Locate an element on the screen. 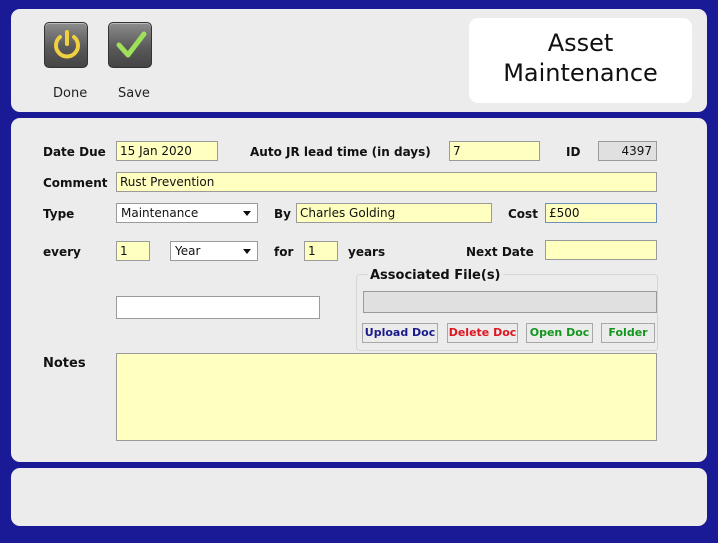  delete-doc-button: Delete Doc is located at coordinates (482, 333).